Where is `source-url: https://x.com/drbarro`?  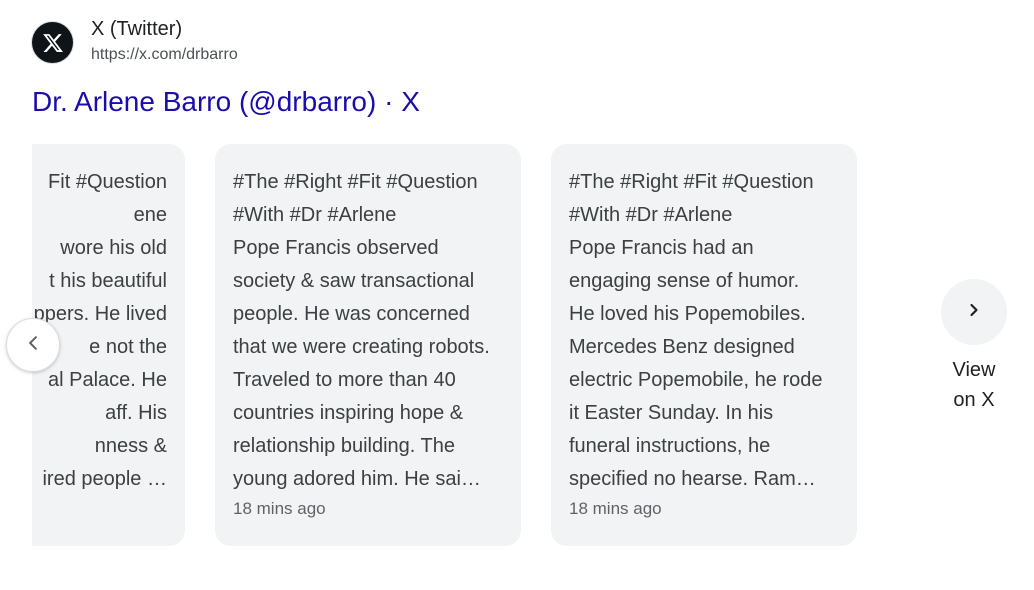 source-url: https://x.com/drbarro is located at coordinates (164, 55).